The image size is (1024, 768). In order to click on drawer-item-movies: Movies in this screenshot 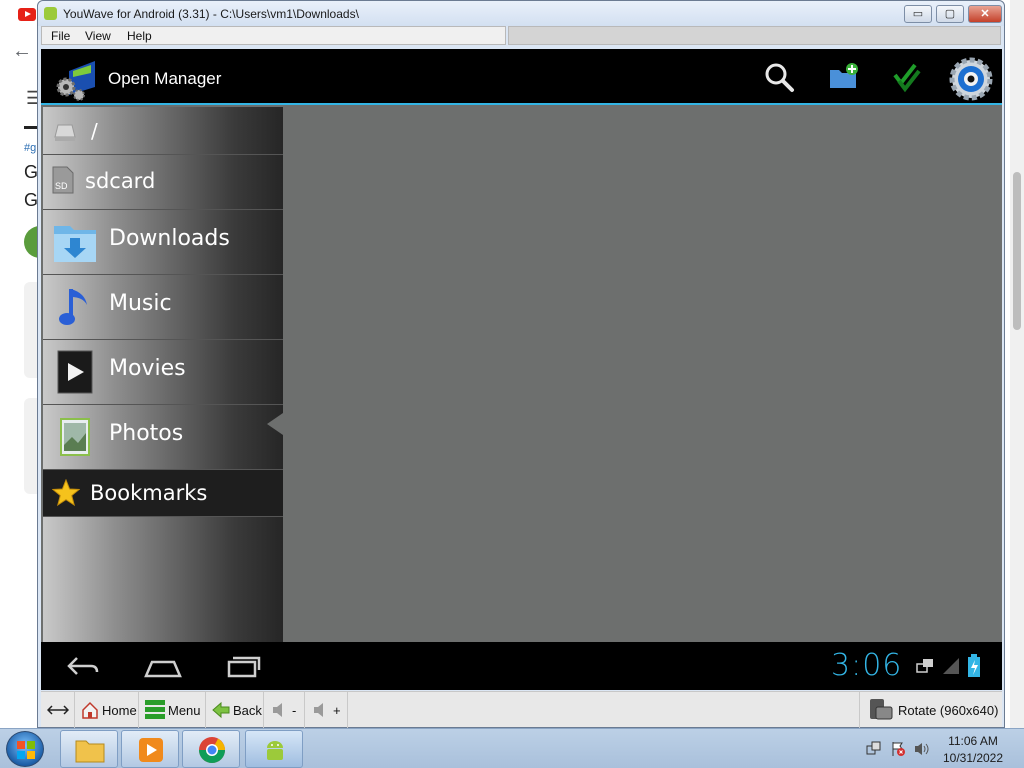, I will do `click(163, 372)`.